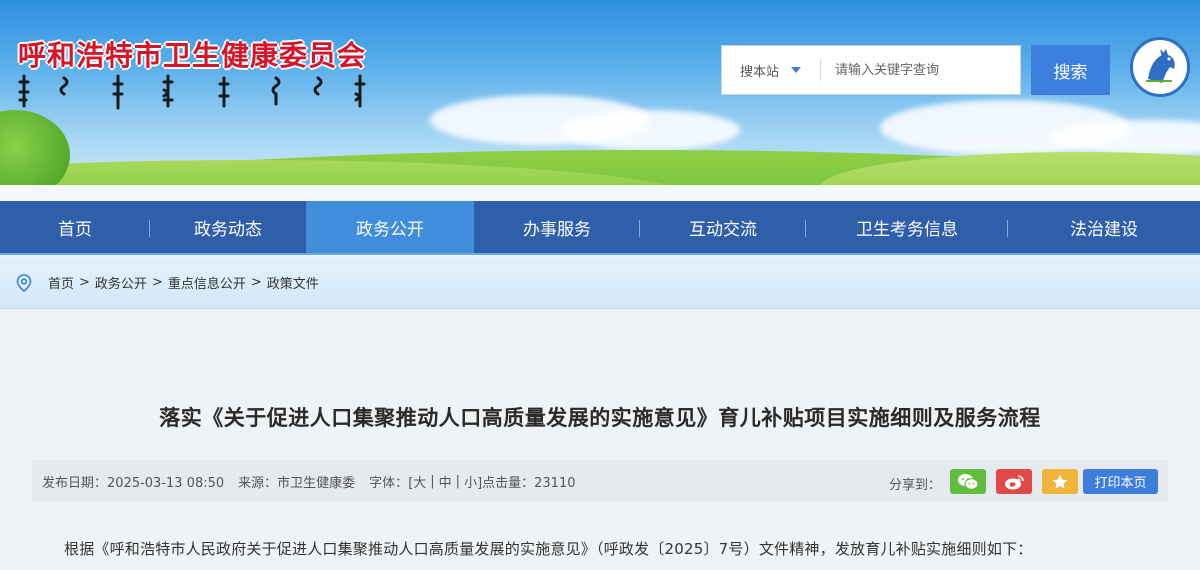  What do you see at coordinates (723, 229) in the screenshot?
I see `nav-item-label: 互动交流` at bounding box center [723, 229].